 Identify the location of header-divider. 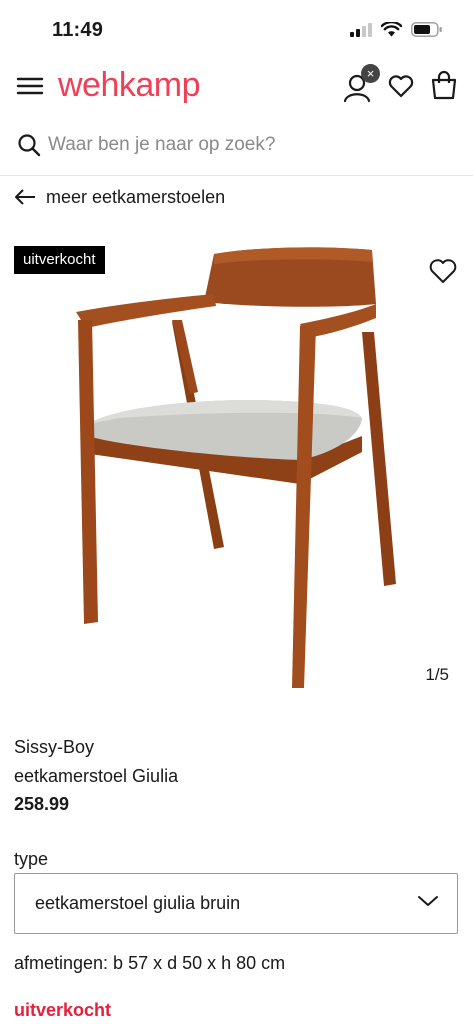
(236, 175).